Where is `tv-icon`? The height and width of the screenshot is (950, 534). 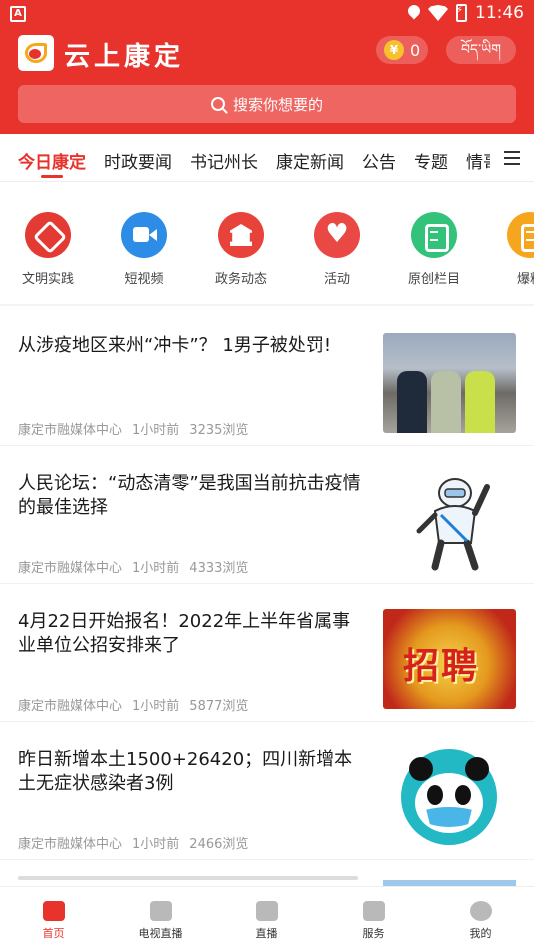
tv-icon is located at coordinates (160, 911).